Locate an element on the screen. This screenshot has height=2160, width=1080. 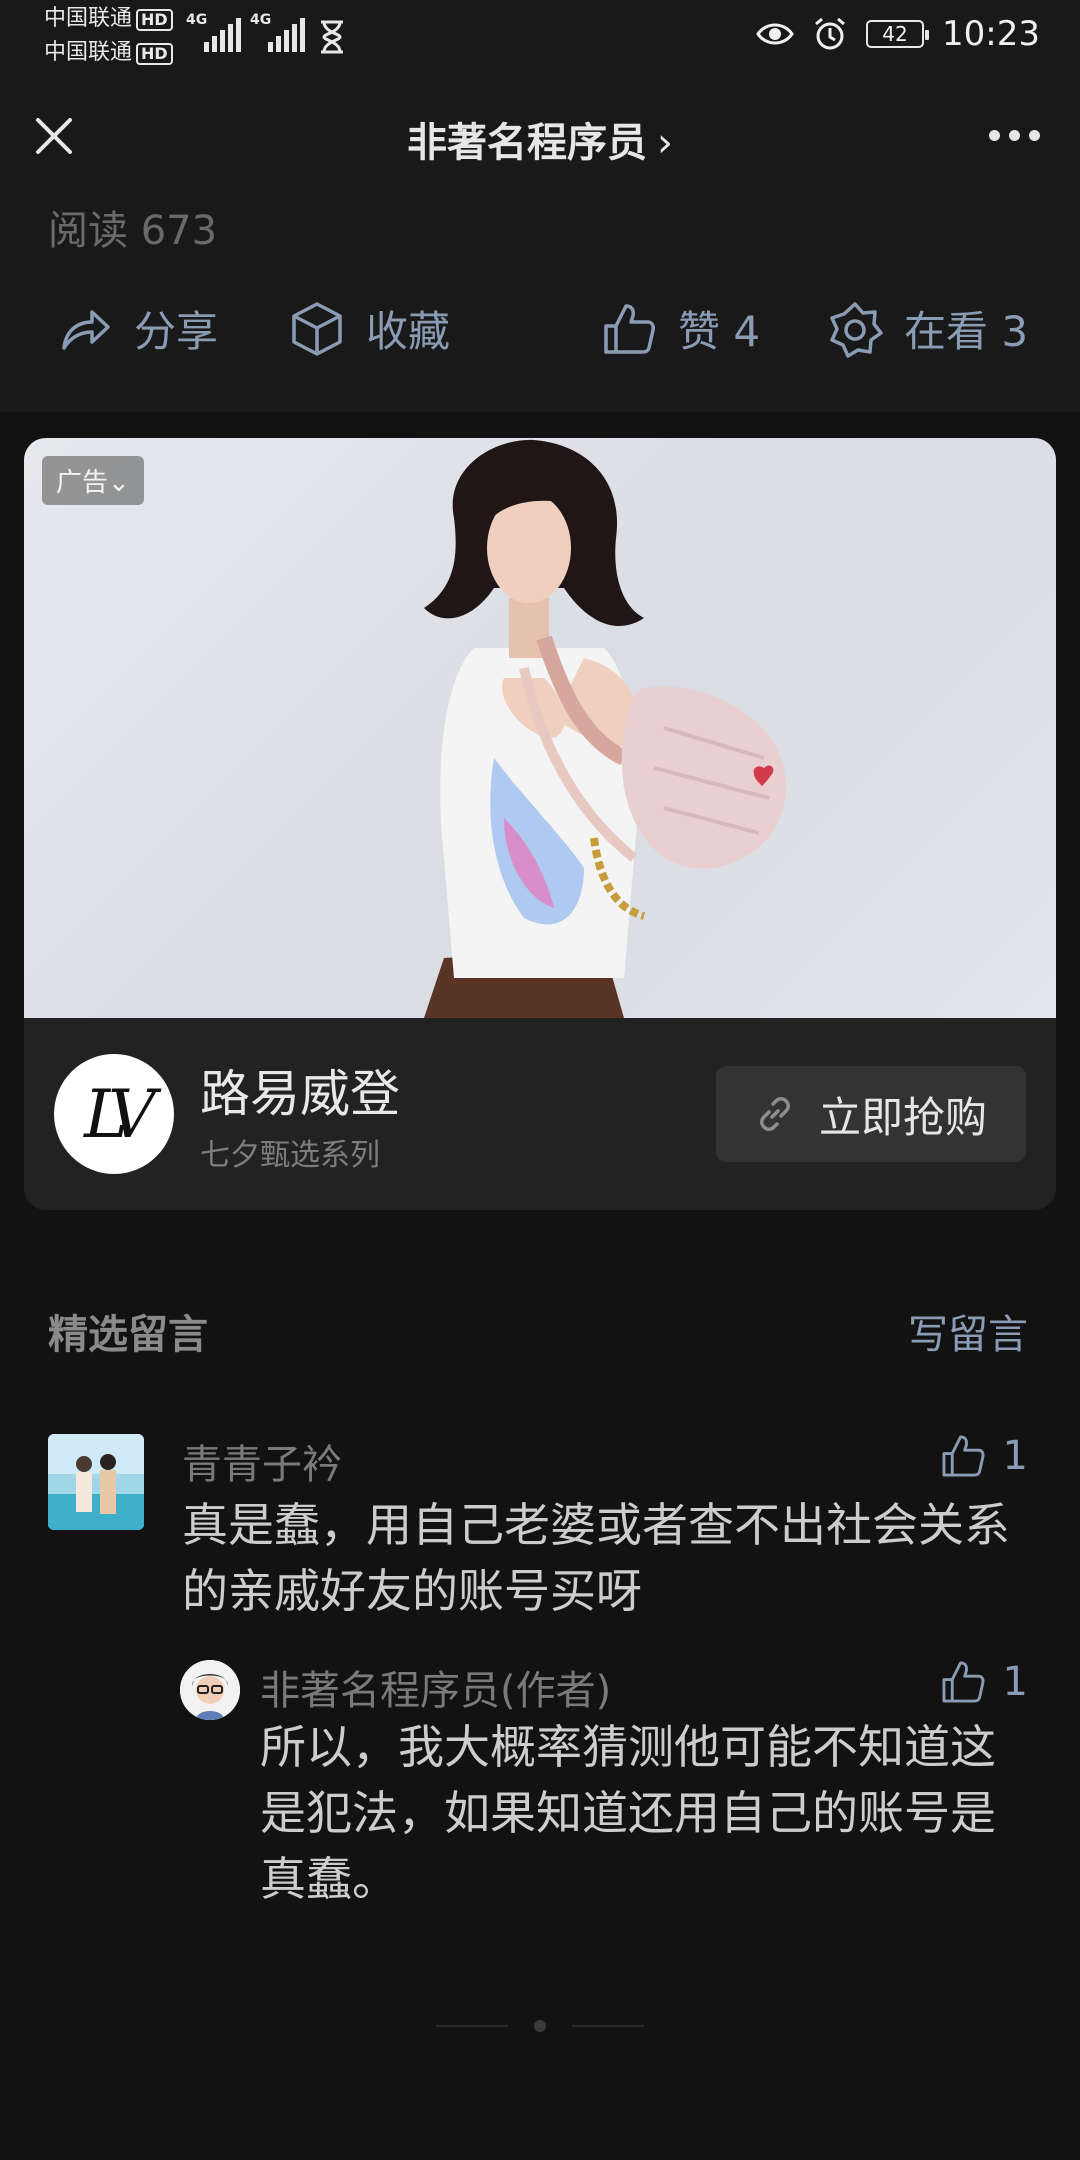
clock: 10:23 is located at coordinates (991, 34).